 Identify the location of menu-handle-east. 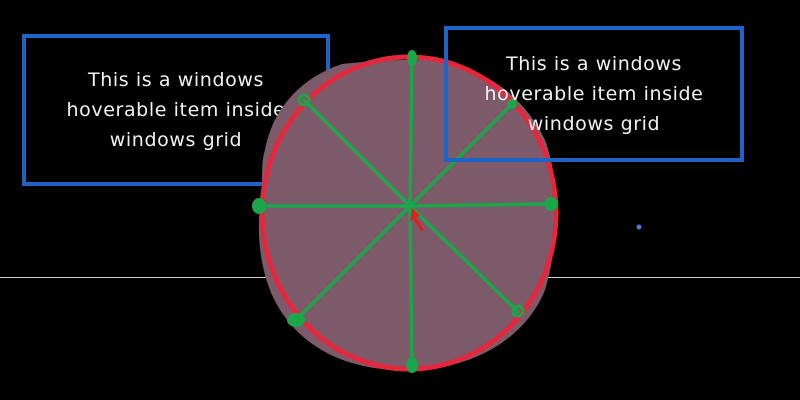
(551, 204).